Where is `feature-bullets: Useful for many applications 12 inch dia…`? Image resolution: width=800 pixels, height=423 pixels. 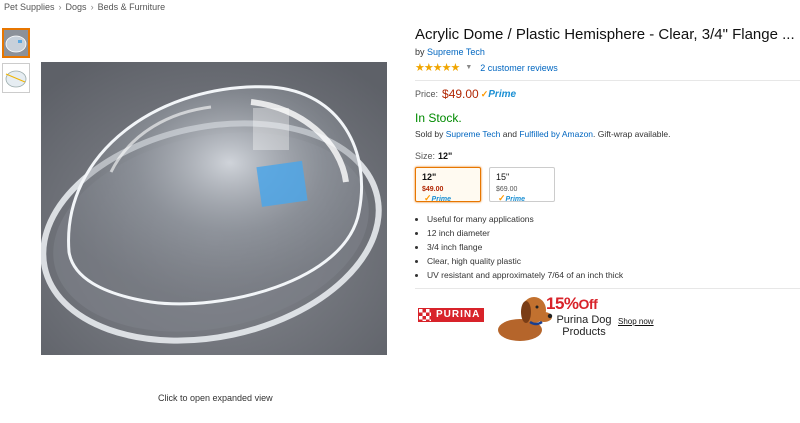 feature-bullets: Useful for many applications 12 inch dia… is located at coordinates (607, 247).